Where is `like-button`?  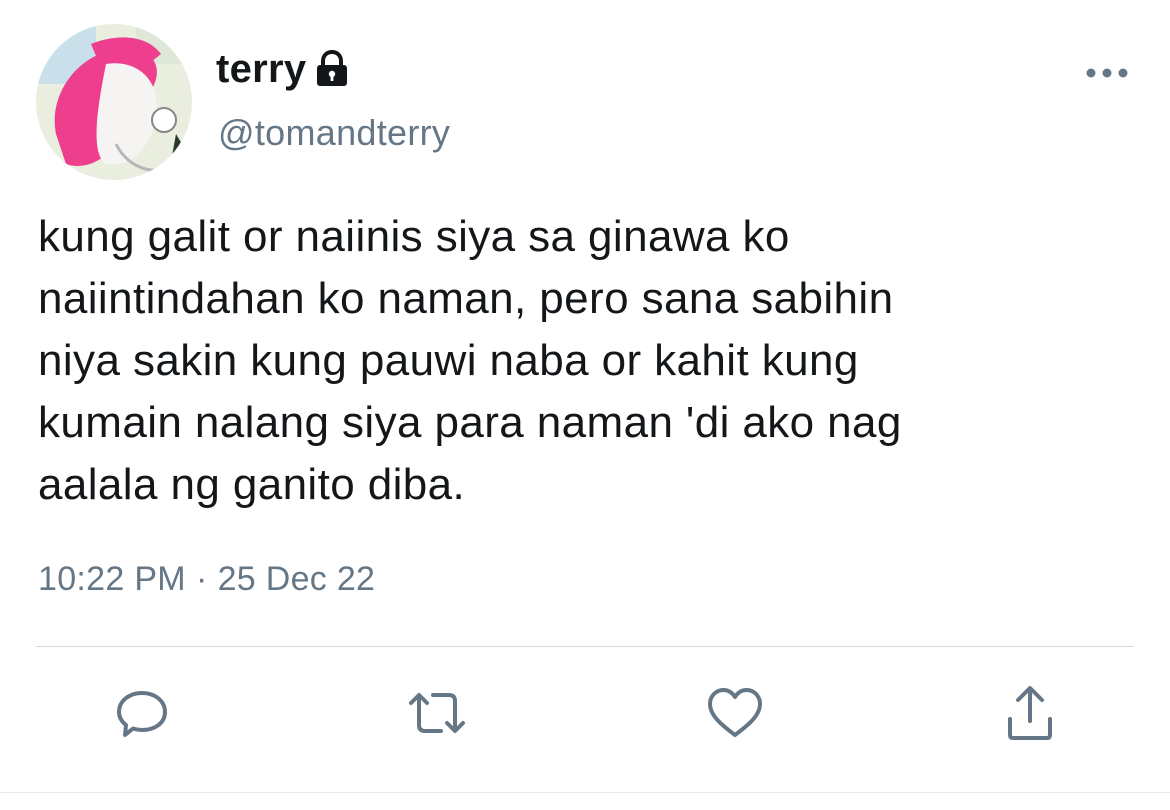 like-button is located at coordinates (735, 715).